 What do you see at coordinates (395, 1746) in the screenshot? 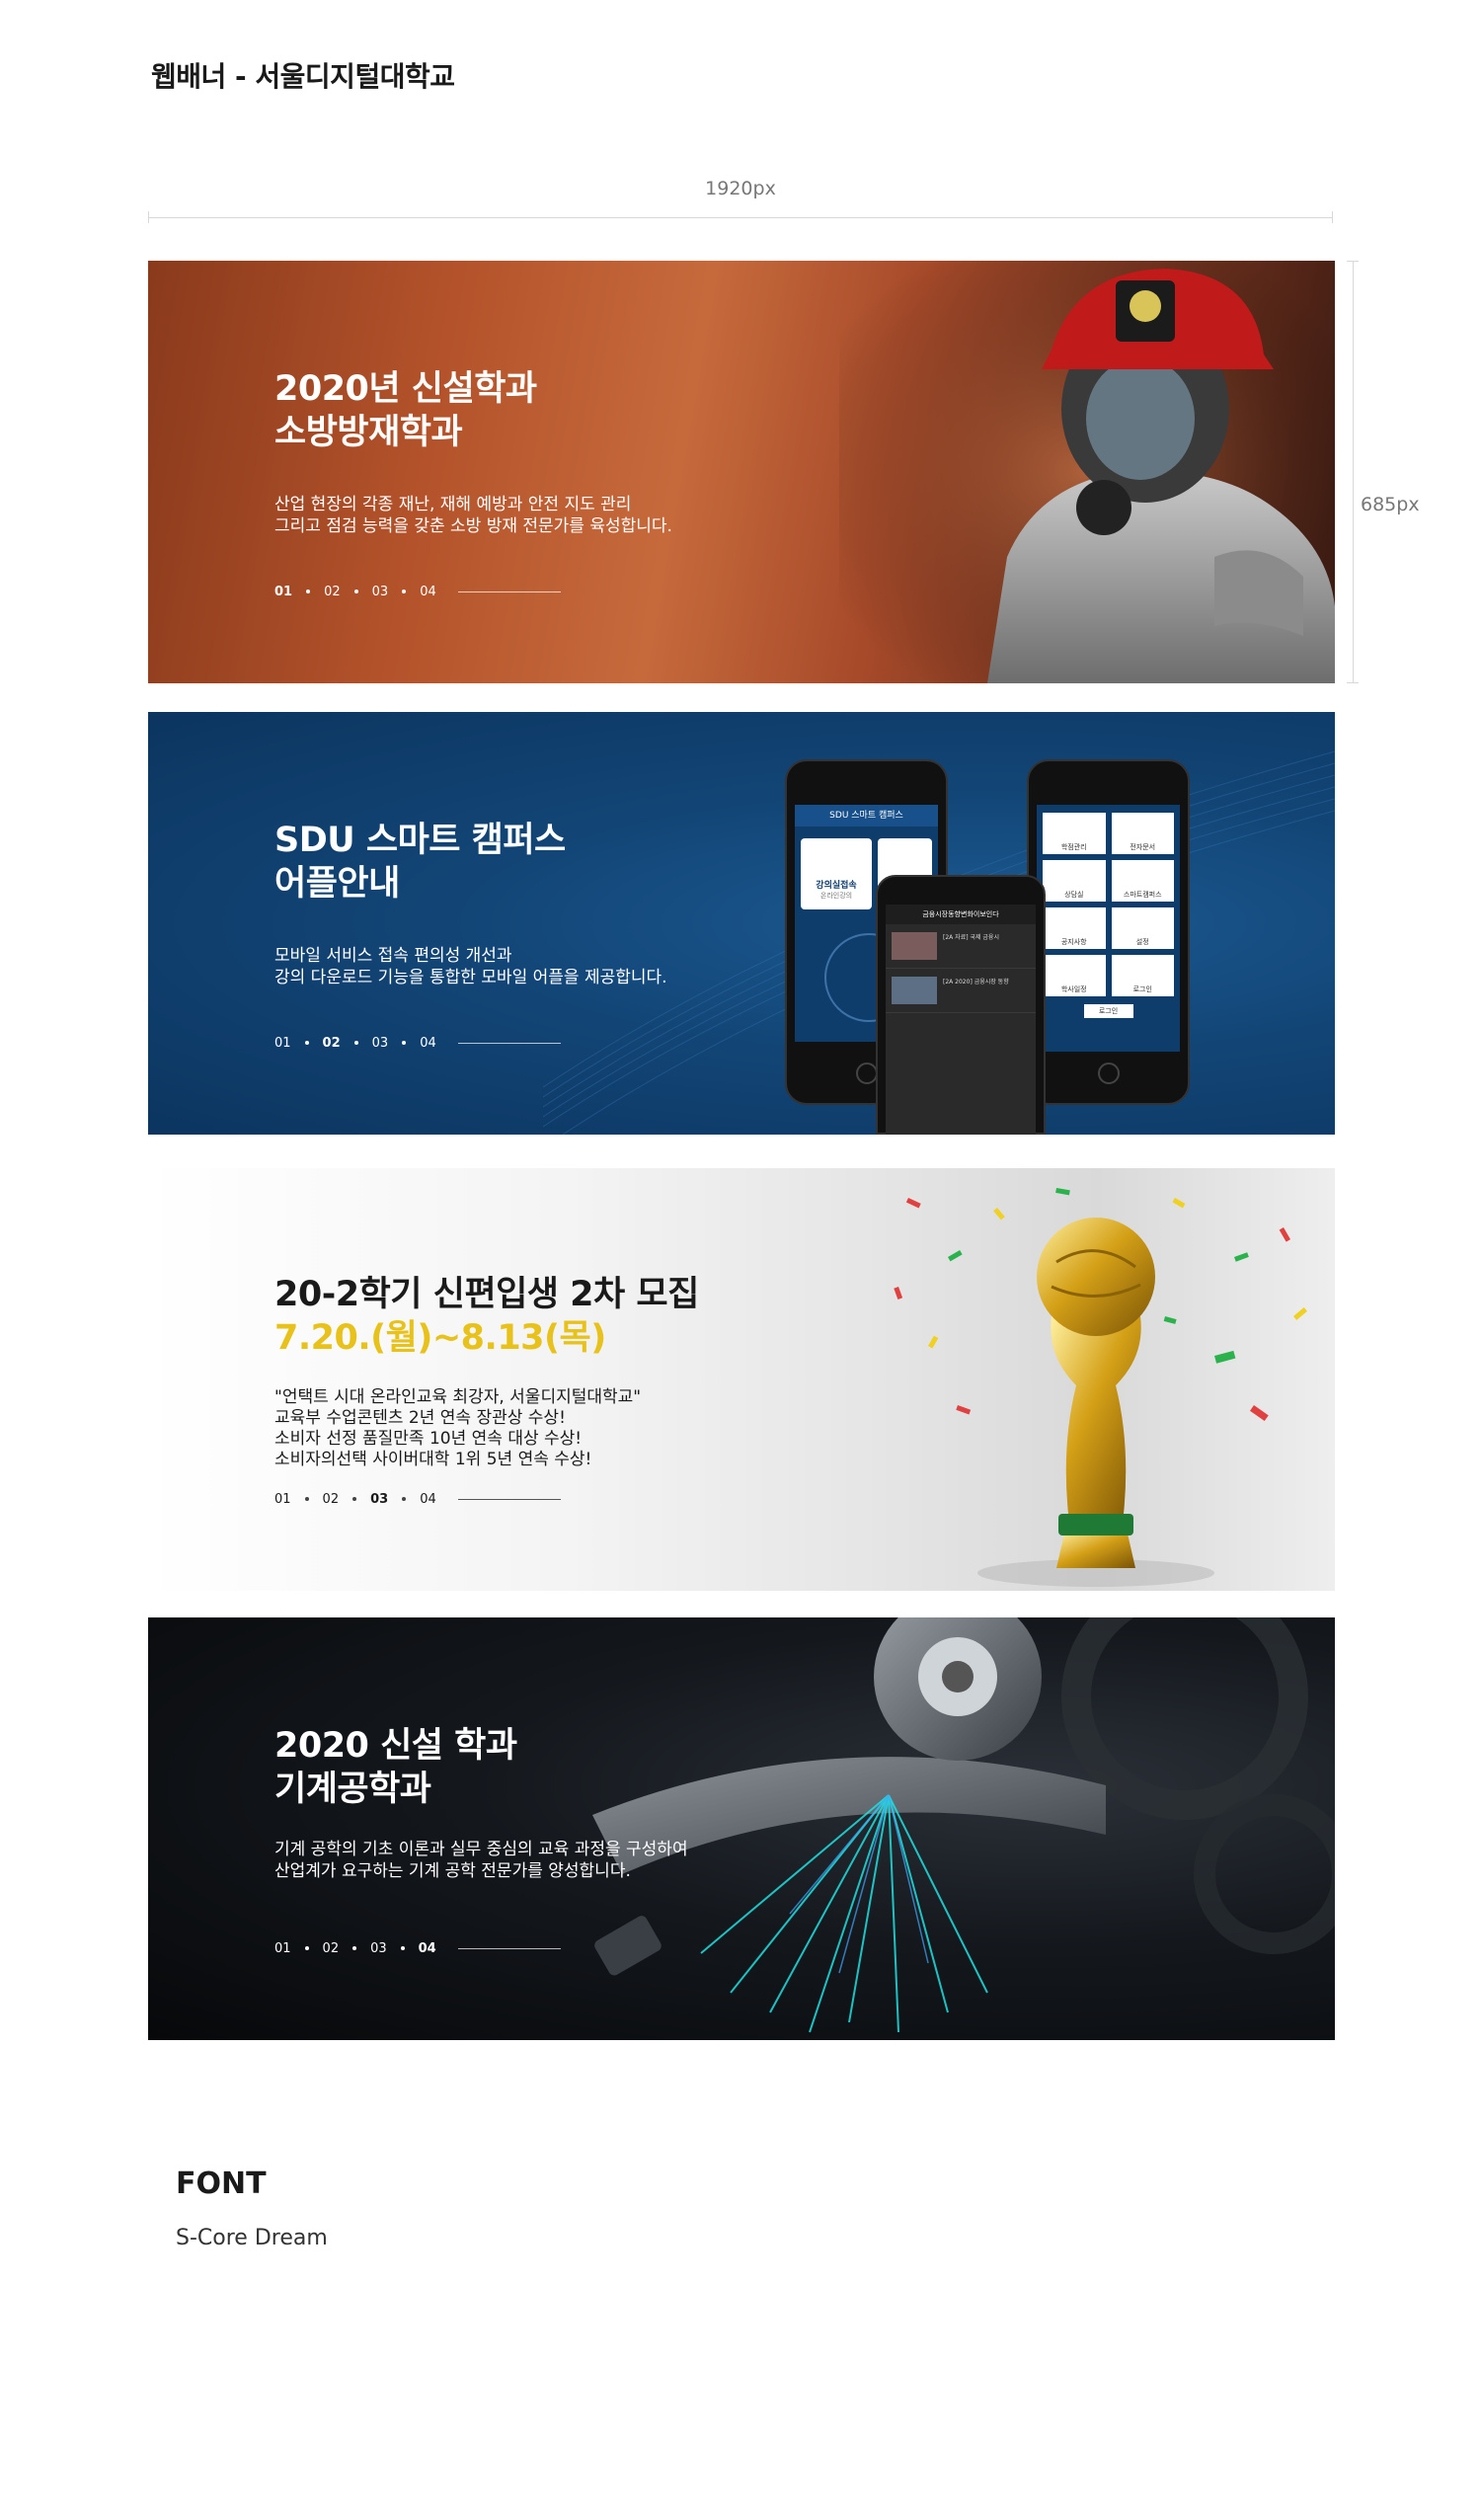
I see `banner-title-line: 2020 신설 학과` at bounding box center [395, 1746].